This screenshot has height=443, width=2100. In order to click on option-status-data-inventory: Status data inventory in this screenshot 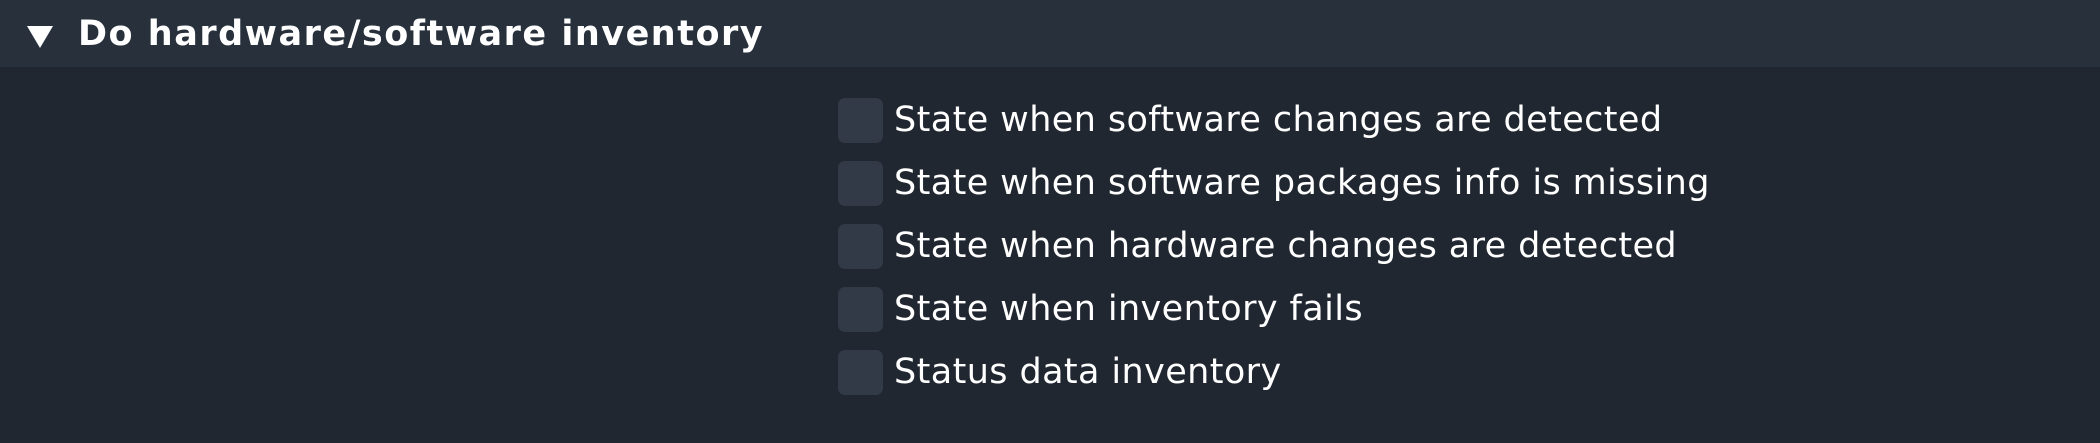, I will do `click(1274, 381)`.